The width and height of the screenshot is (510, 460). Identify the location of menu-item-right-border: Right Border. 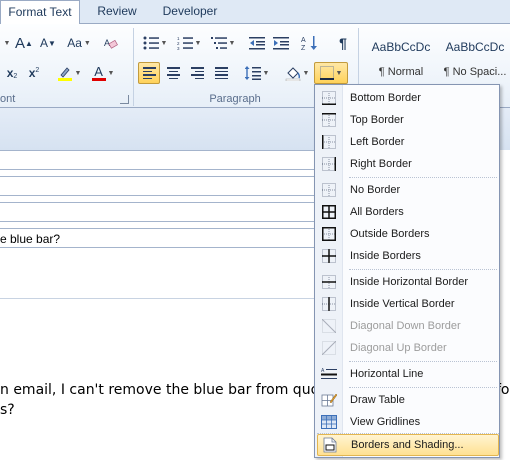
(408, 164).